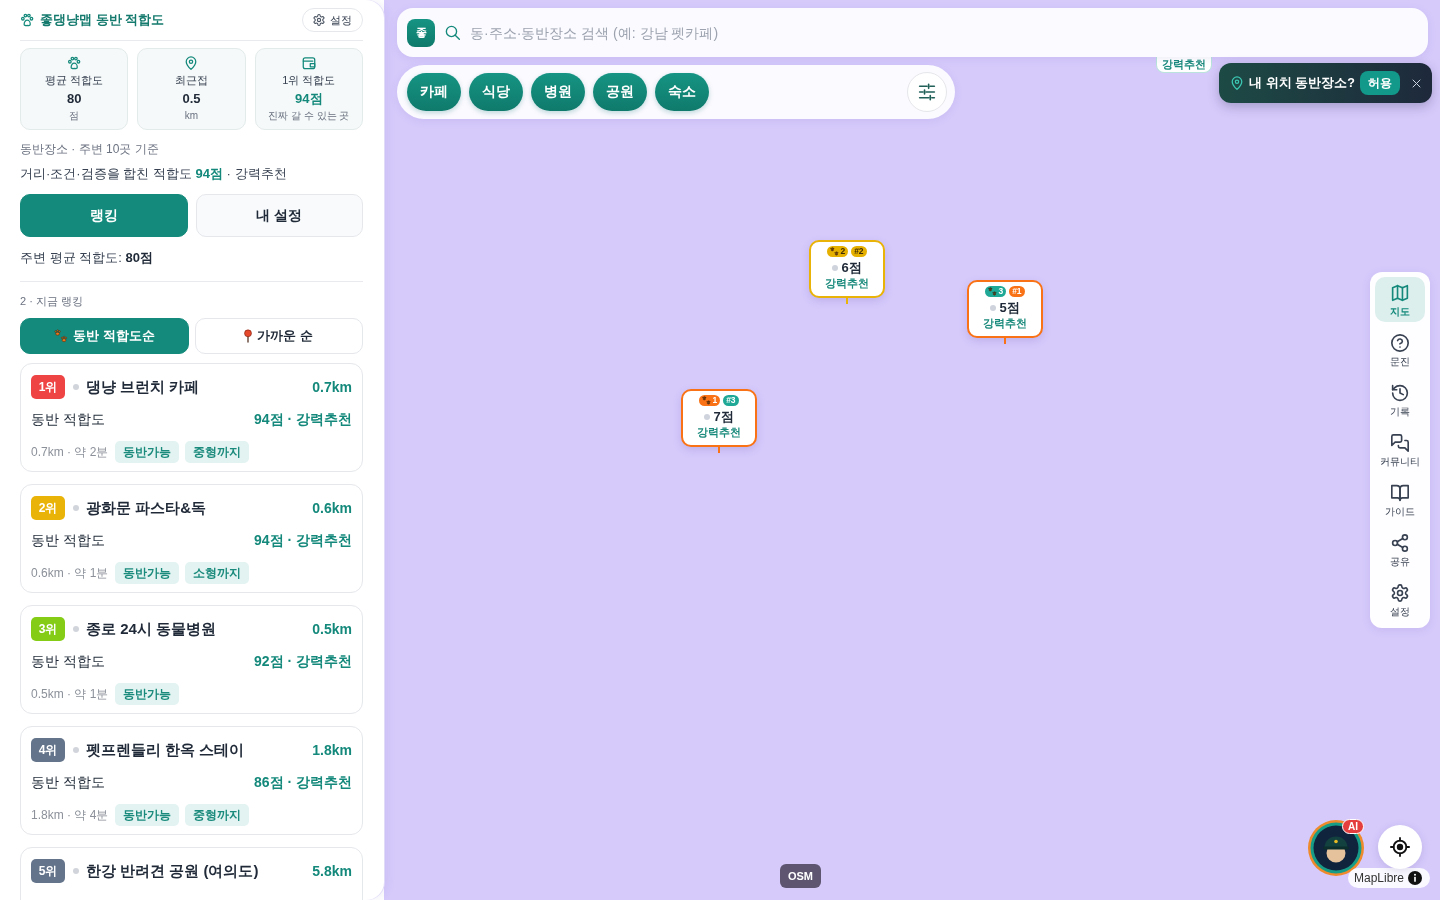 Image resolution: width=1440 pixels, height=900 pixels. What do you see at coordinates (191, 80) in the screenshot?
I see `stat-label: 최근접` at bounding box center [191, 80].